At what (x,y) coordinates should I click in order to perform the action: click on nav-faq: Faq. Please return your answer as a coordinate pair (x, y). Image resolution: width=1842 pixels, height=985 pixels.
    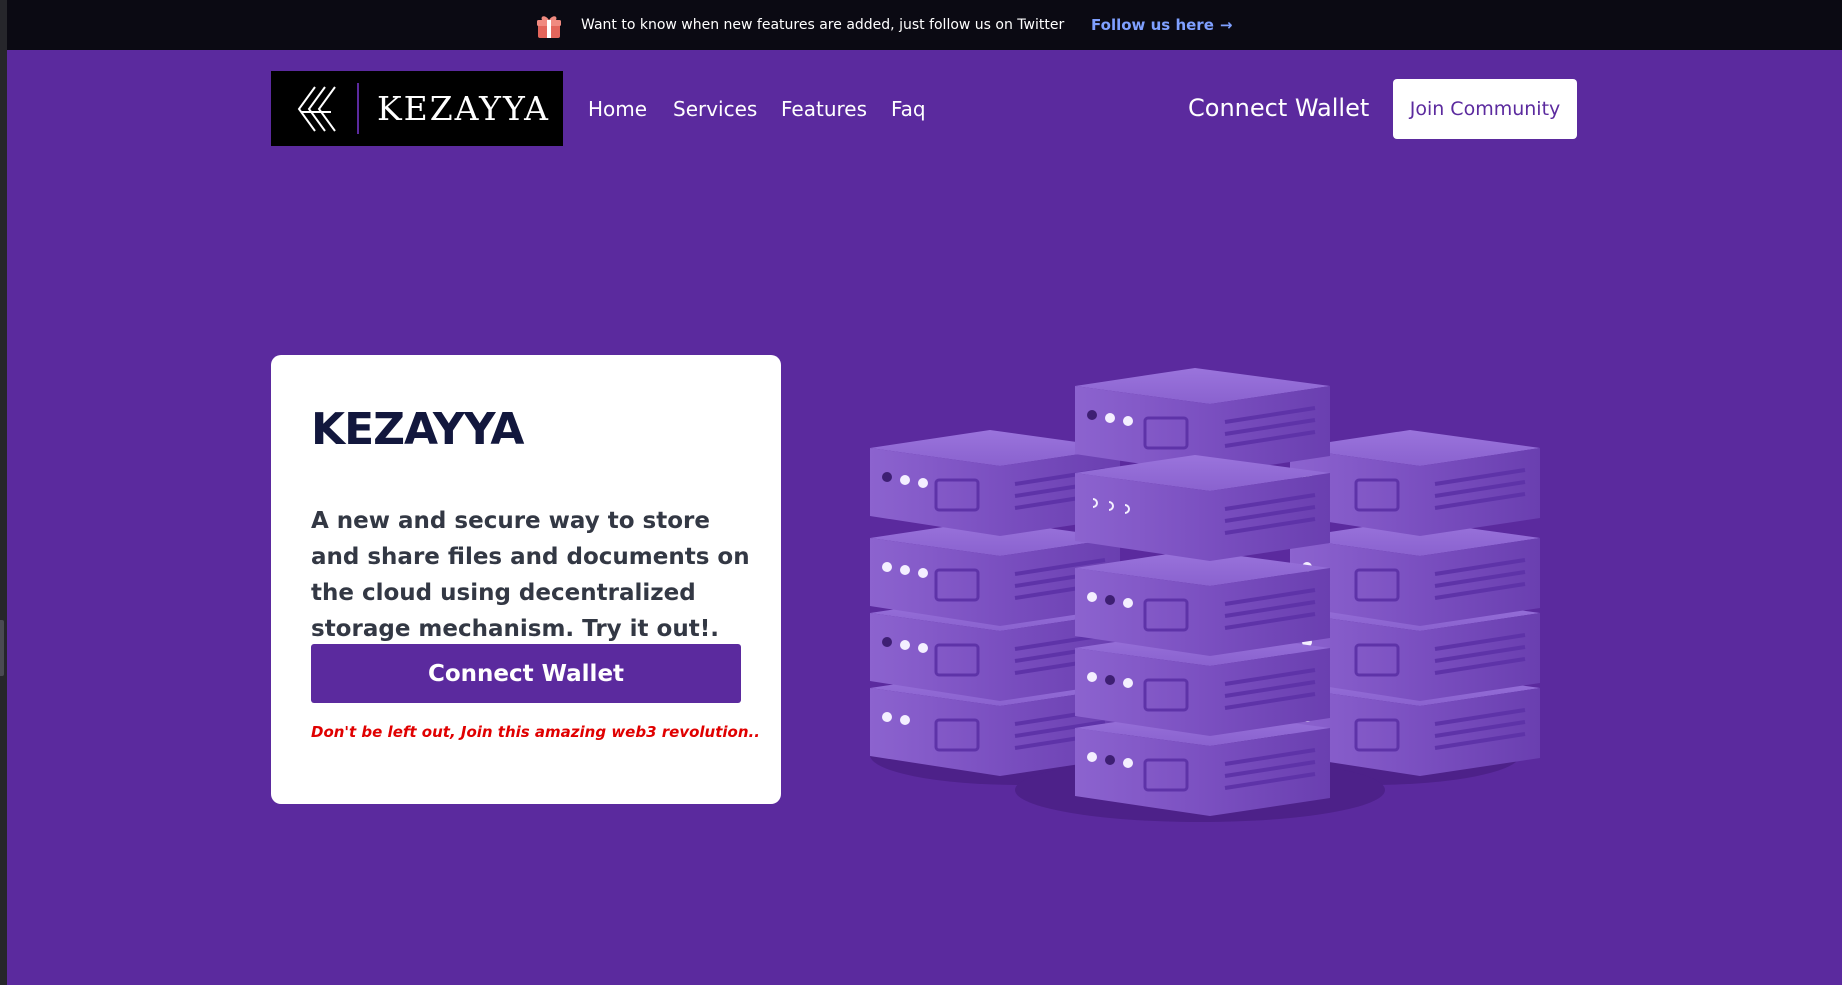
    Looking at the image, I should click on (908, 109).